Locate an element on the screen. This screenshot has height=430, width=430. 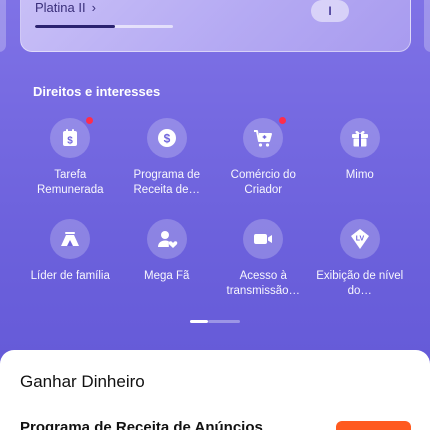
level-progress-bar is located at coordinates (104, 26).